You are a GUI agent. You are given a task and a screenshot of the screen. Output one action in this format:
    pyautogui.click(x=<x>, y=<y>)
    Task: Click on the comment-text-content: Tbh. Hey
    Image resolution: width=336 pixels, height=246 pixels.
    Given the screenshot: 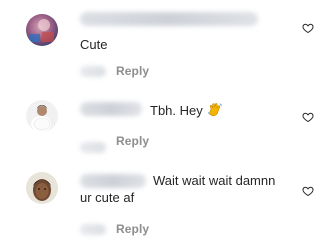 What is the action you would take?
    pyautogui.click(x=176, y=110)
    